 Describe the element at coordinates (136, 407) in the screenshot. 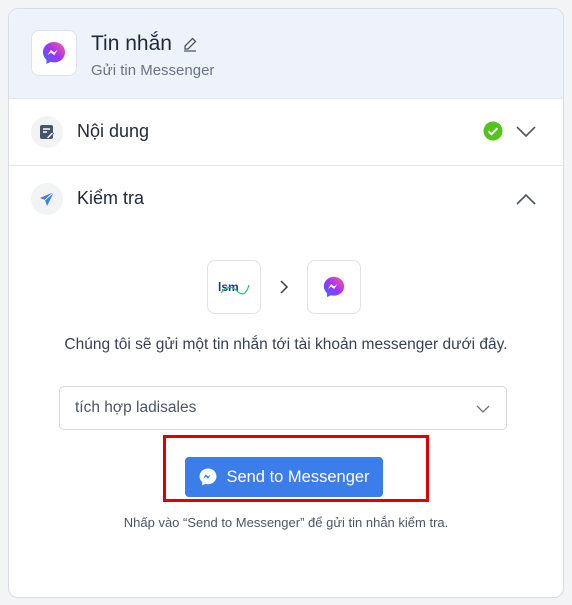

I see `account-select-value: tích hợp ladisales` at that location.